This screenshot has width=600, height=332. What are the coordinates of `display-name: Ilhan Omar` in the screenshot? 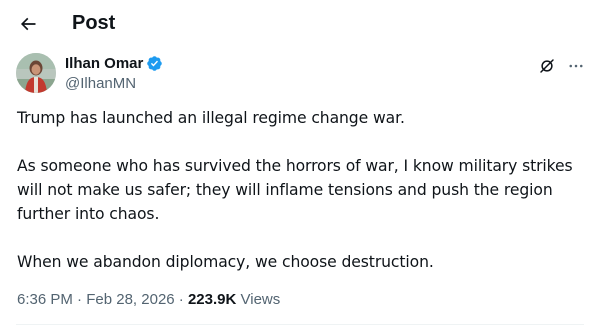 It's located at (104, 63).